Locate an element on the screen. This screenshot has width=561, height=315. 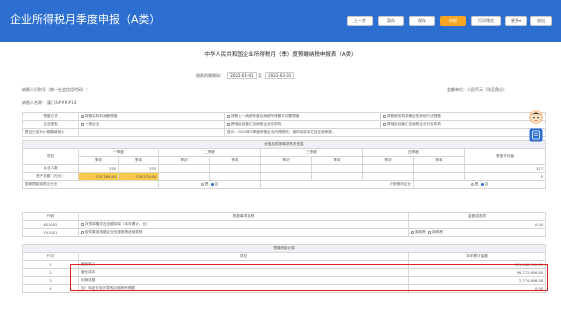
restricted-industry-label: 国家限制或禁止行业 is located at coordinates (90, 184).